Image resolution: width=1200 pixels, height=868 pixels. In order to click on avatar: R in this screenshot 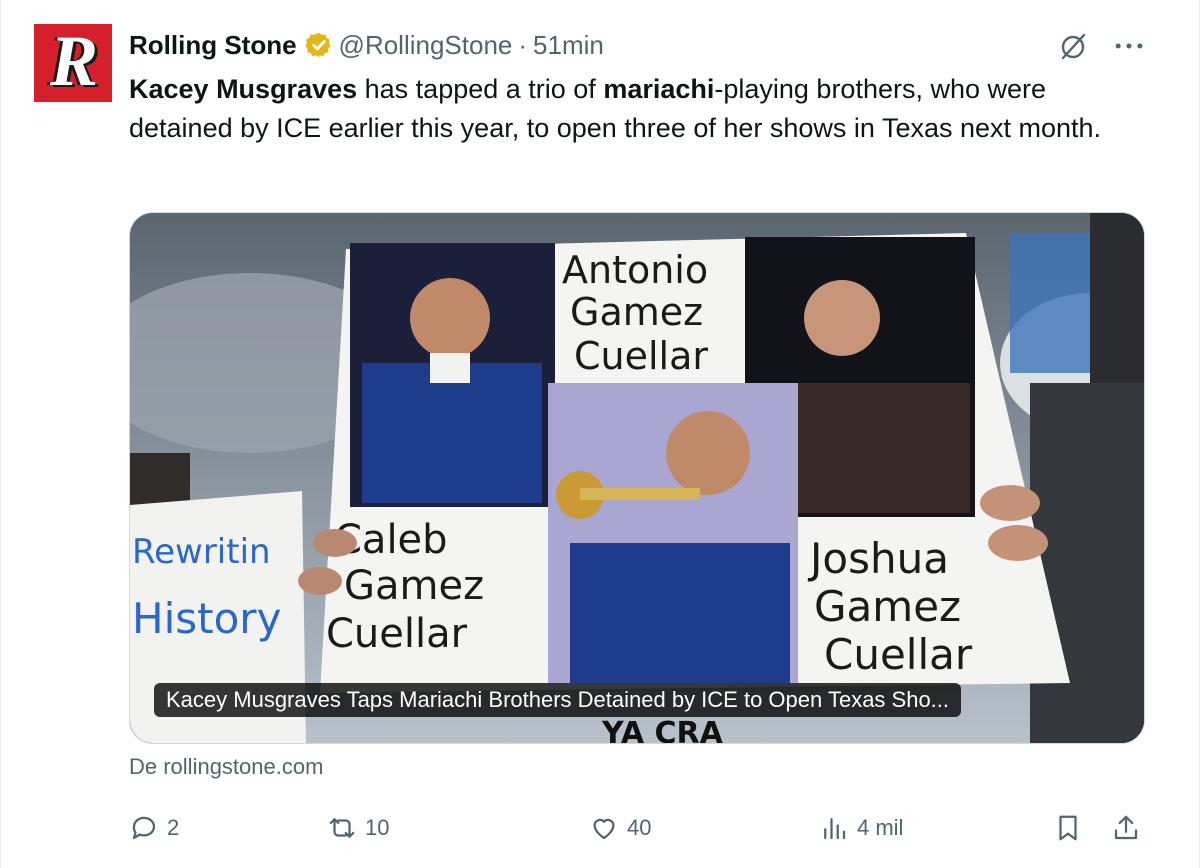, I will do `click(73, 63)`.